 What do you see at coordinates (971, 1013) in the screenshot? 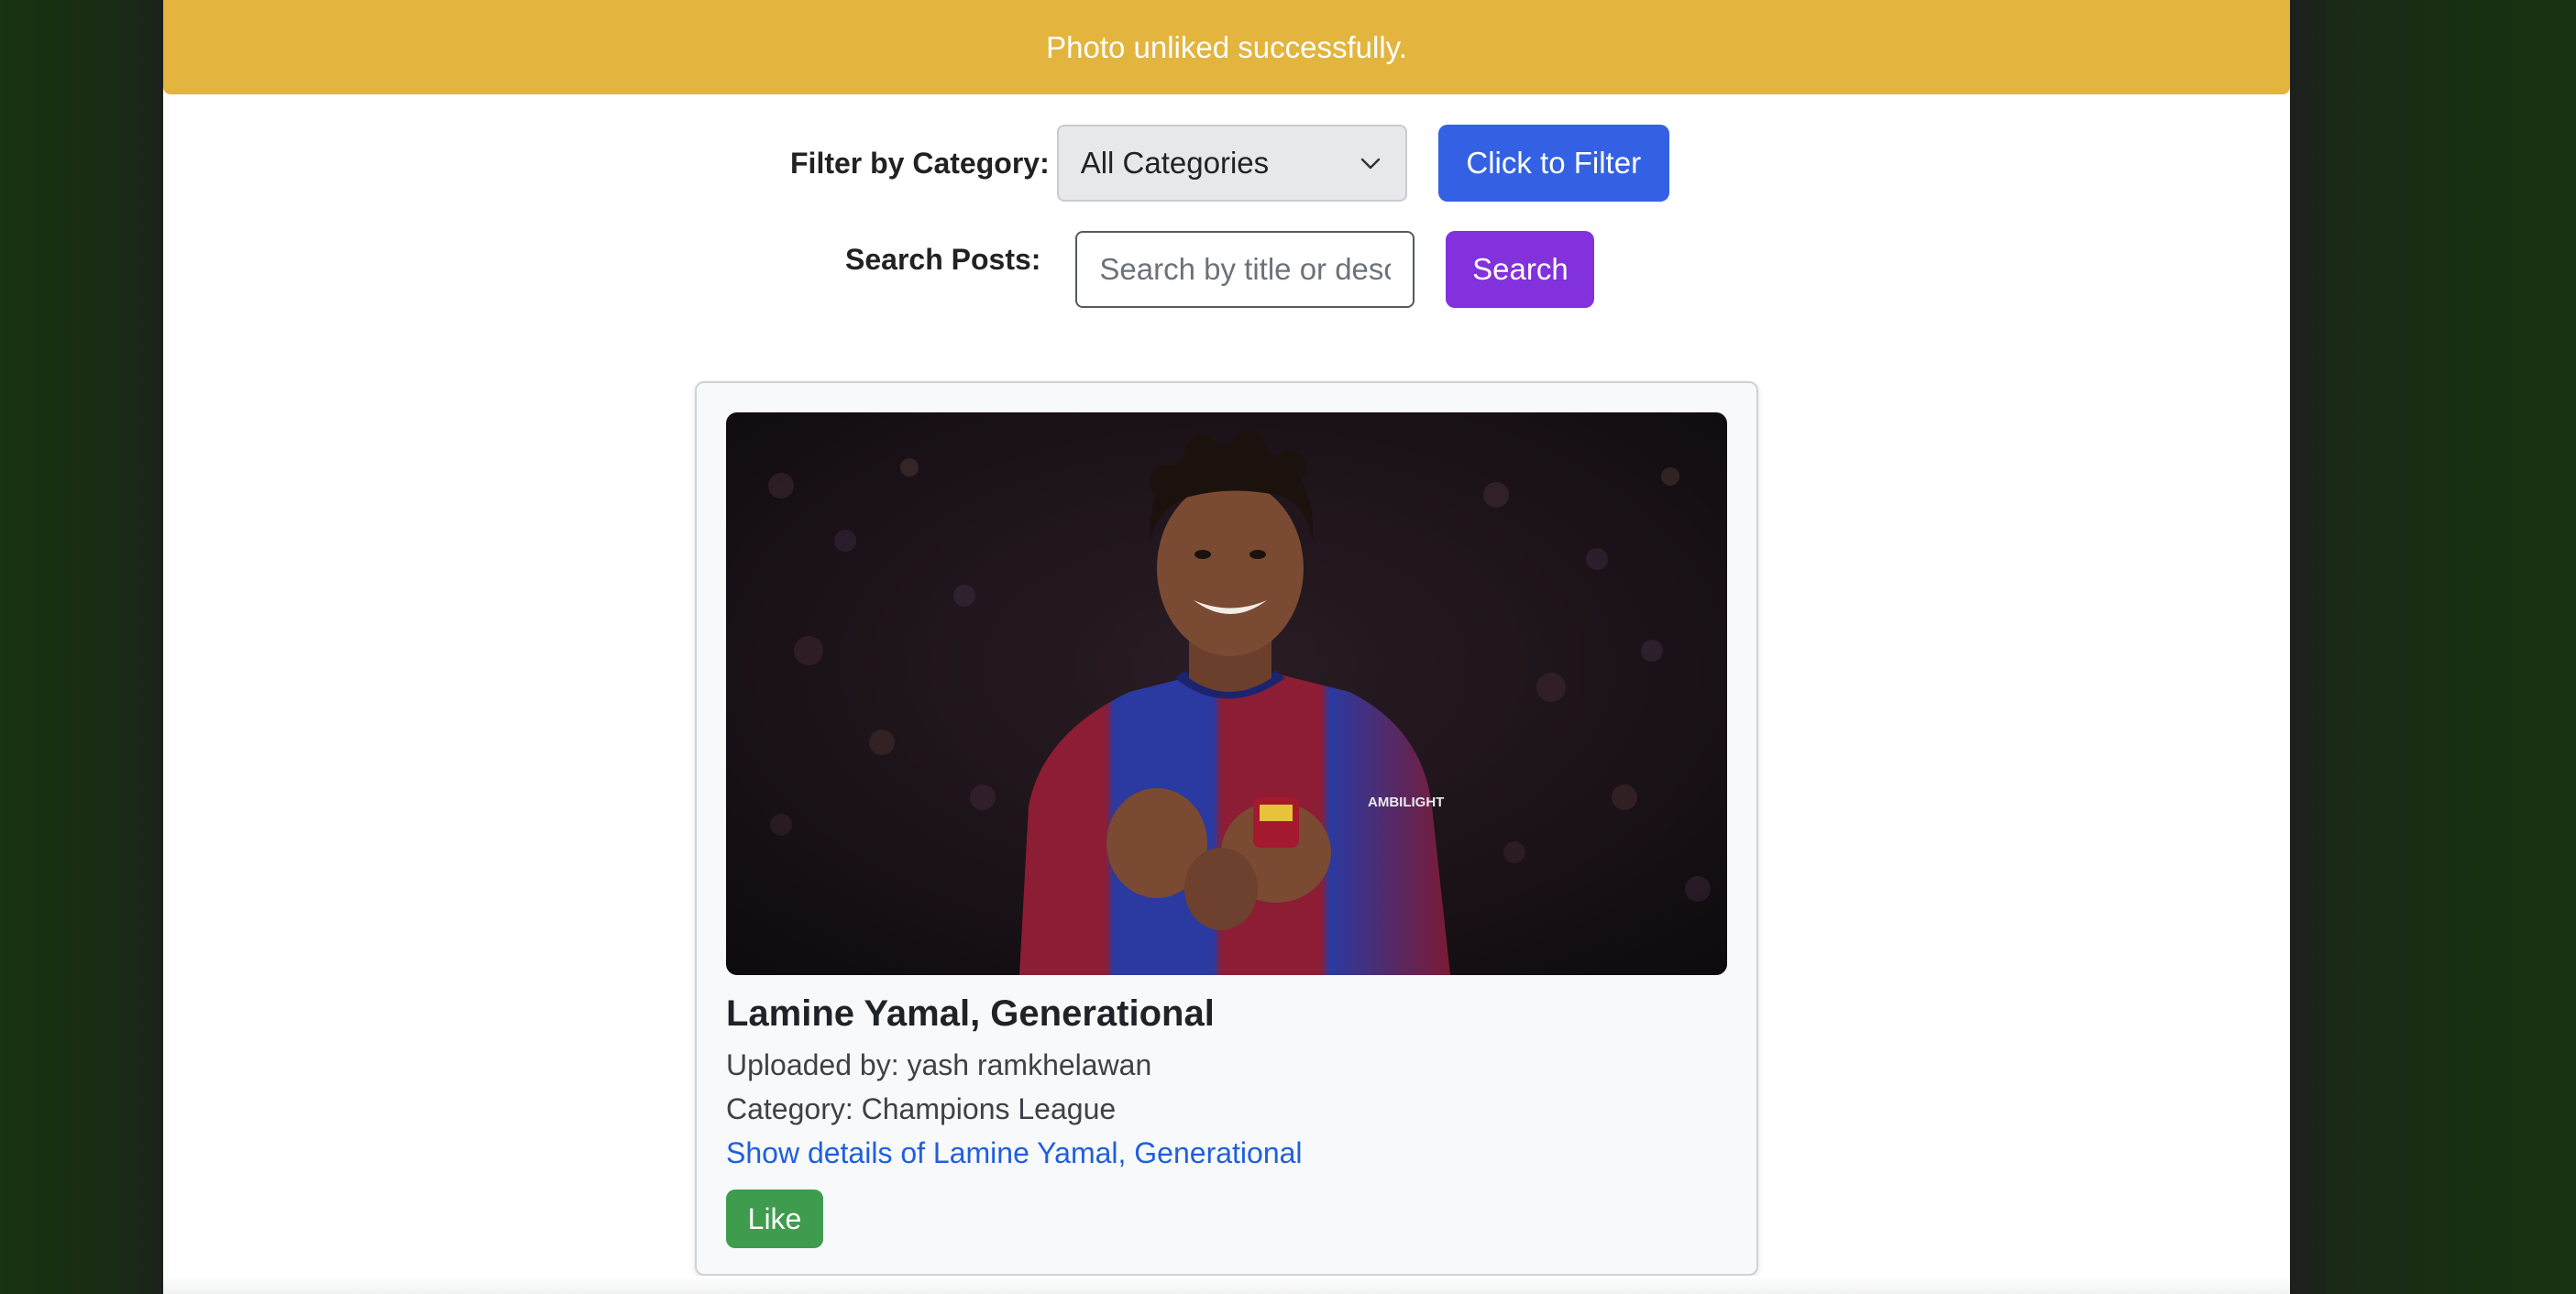
I see `post-title: Lamine Yamal, Generational` at bounding box center [971, 1013].